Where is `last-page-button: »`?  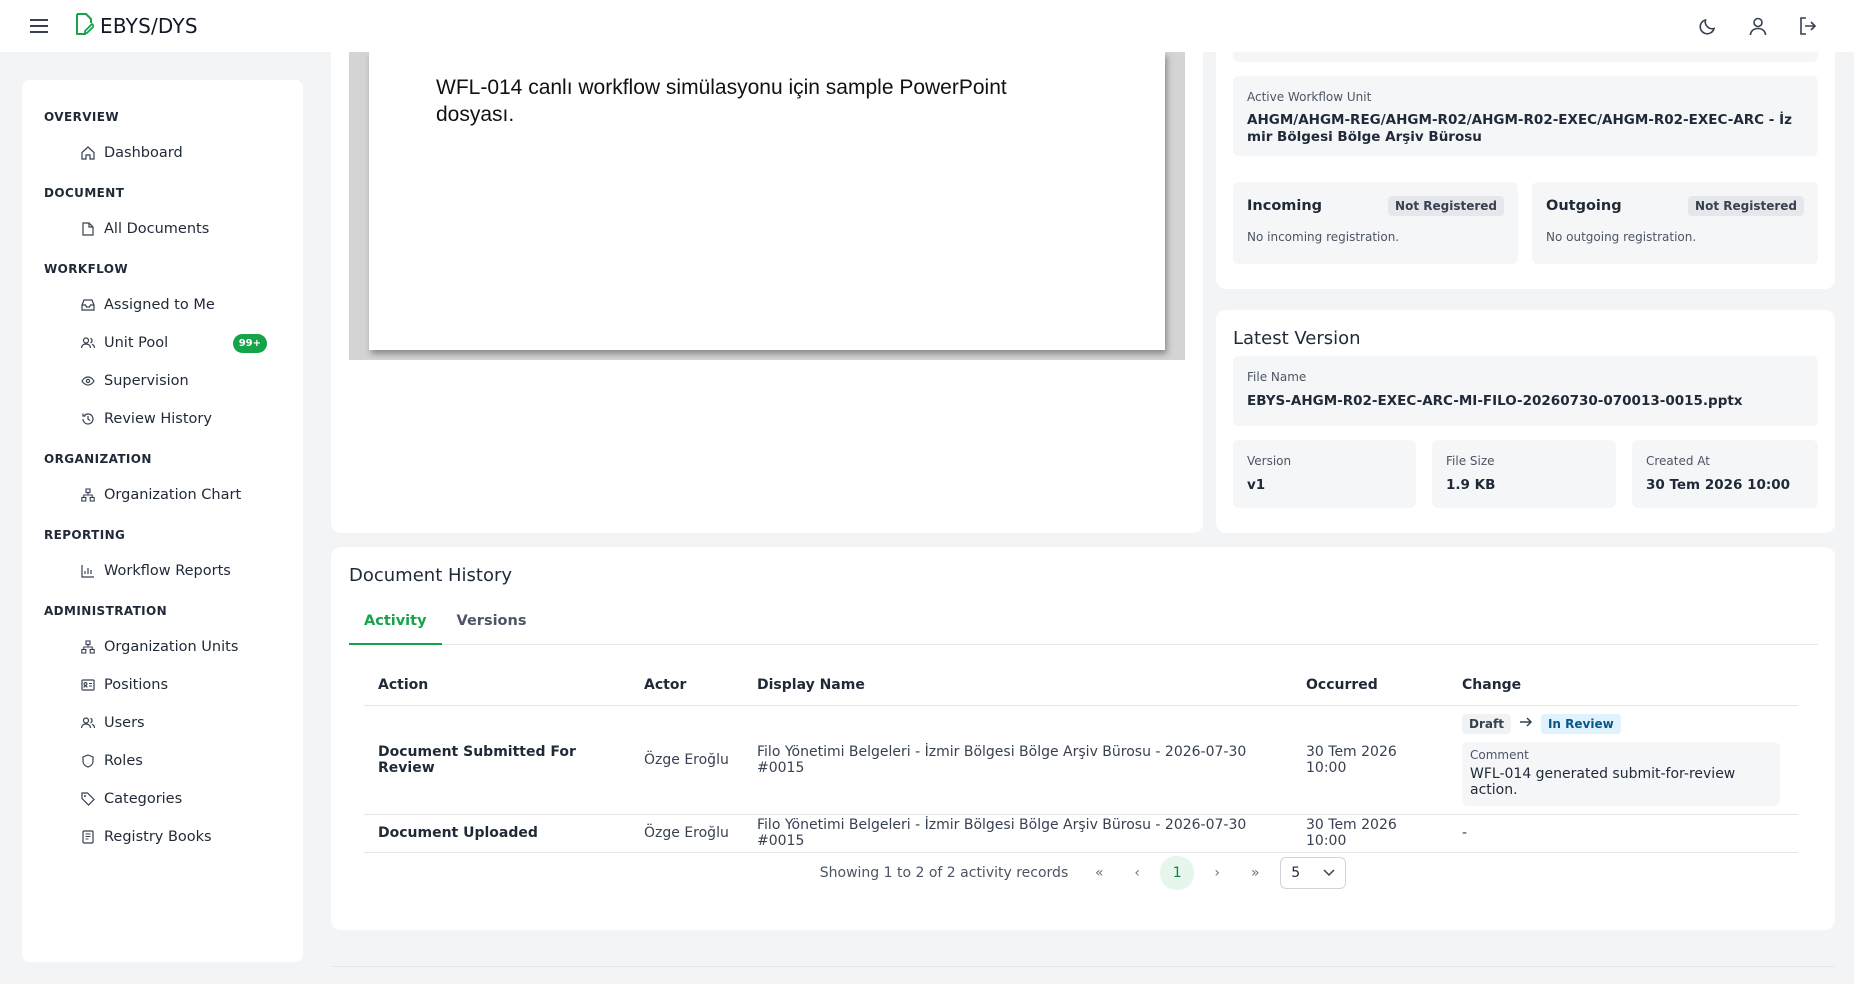
last-page-button: » is located at coordinates (1255, 873).